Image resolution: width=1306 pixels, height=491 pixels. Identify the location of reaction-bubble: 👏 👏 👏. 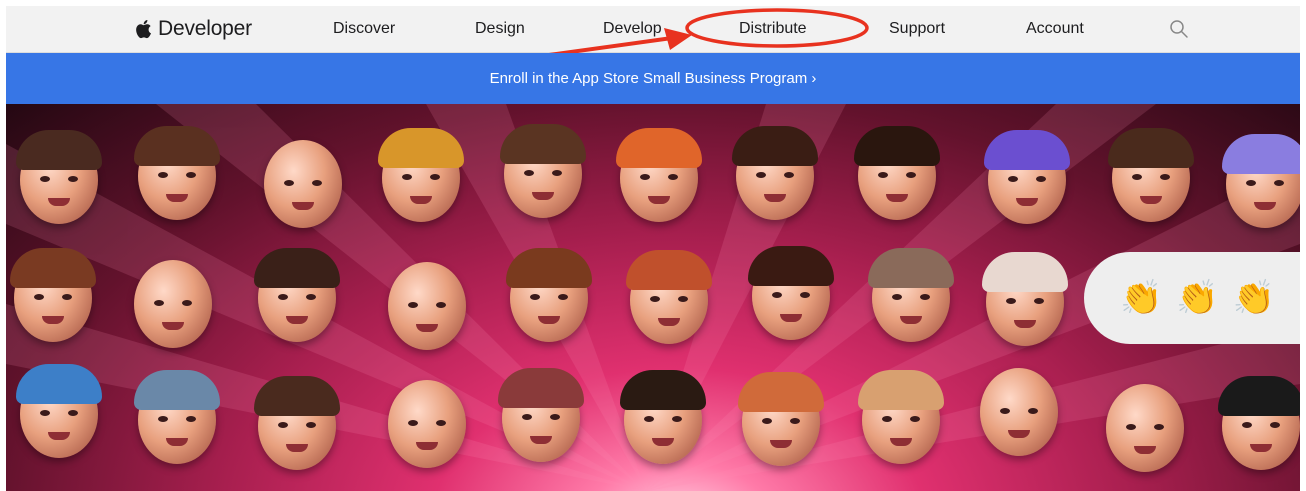
(1192, 298).